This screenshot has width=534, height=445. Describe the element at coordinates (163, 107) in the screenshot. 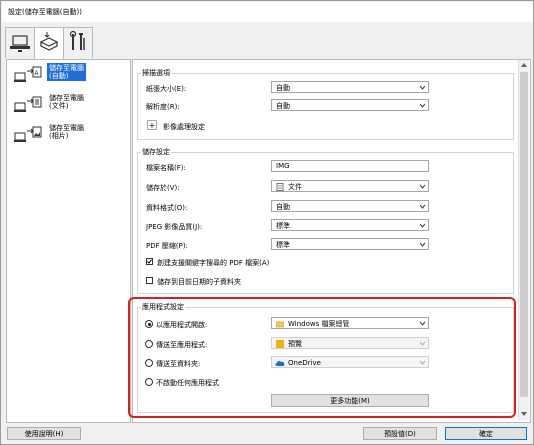

I see `resolution-label: 解析度(R):` at that location.